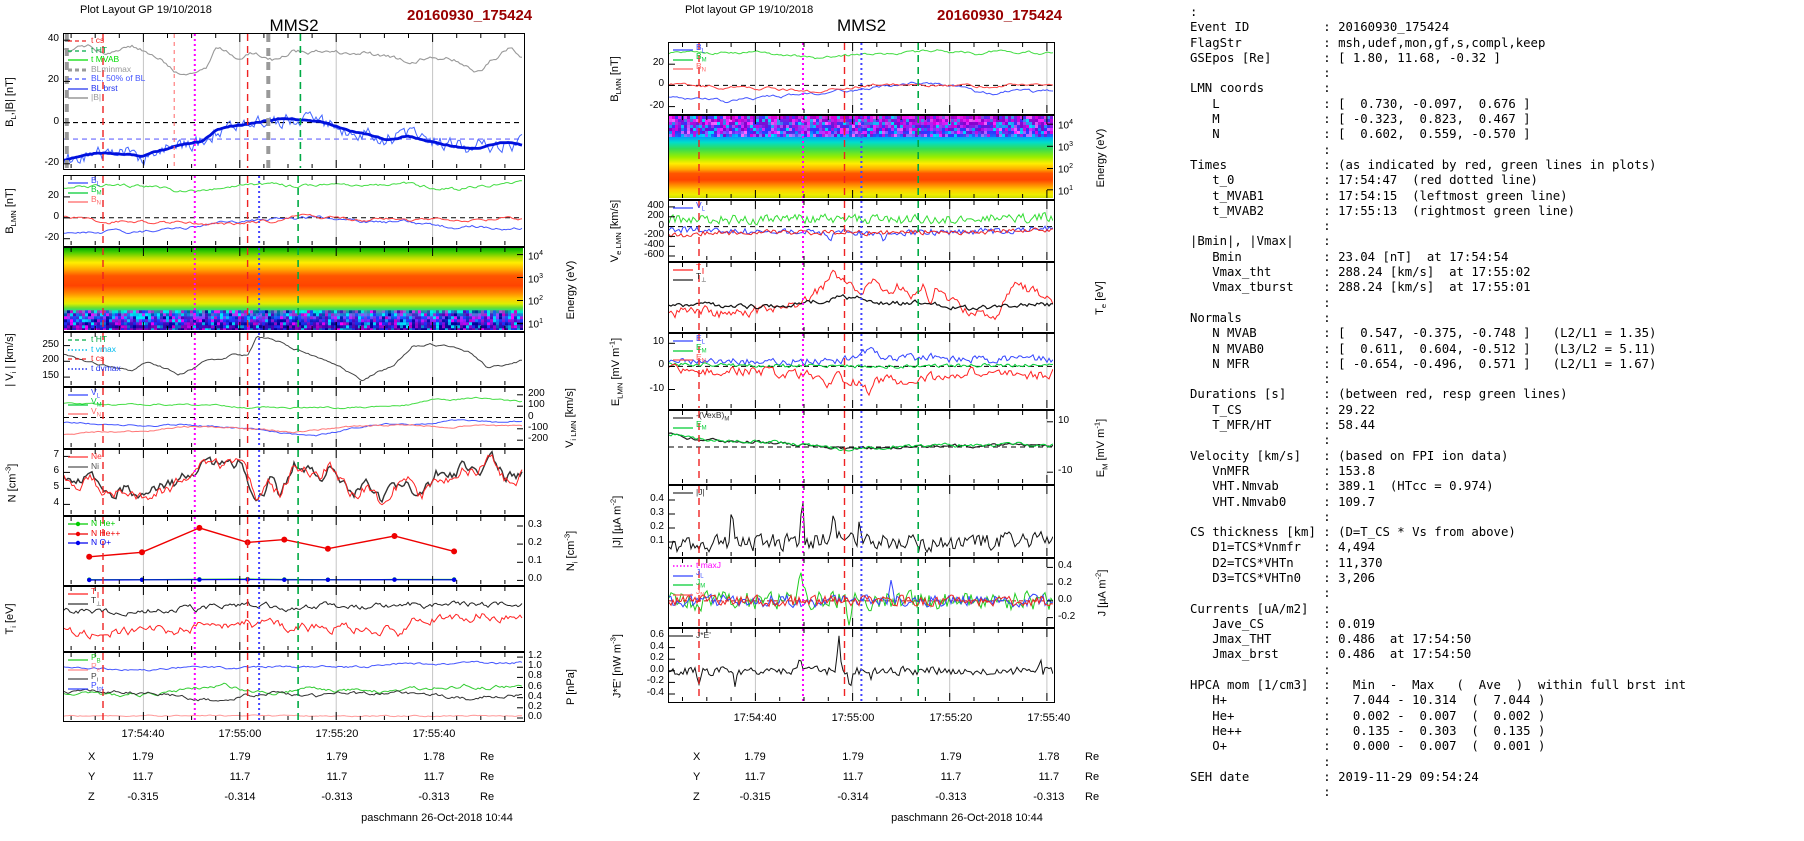 The image size is (1804, 841). What do you see at coordinates (656, 105) in the screenshot?
I see `axis-tick-label: -20` at bounding box center [656, 105].